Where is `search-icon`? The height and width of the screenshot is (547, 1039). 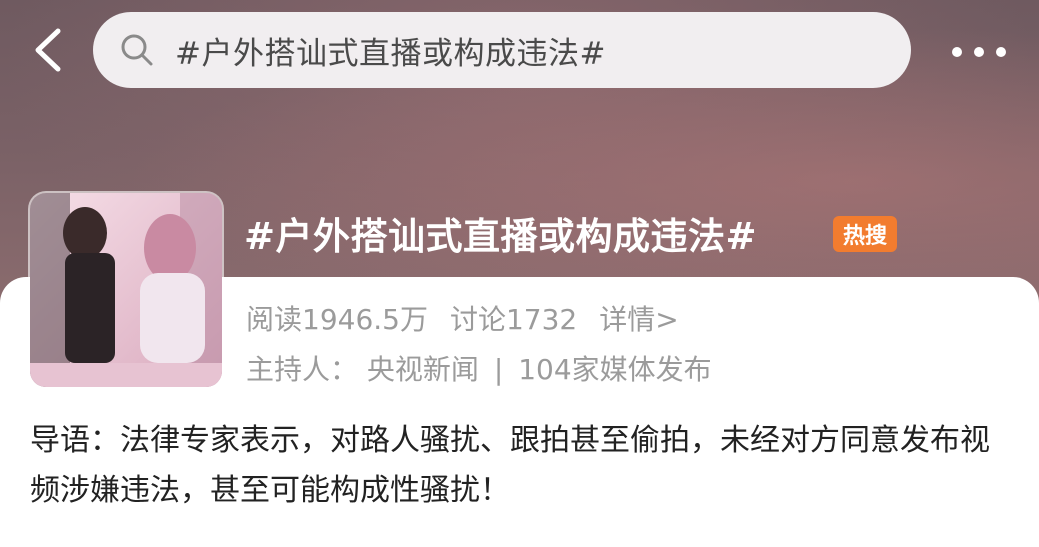 search-icon is located at coordinates (137, 50).